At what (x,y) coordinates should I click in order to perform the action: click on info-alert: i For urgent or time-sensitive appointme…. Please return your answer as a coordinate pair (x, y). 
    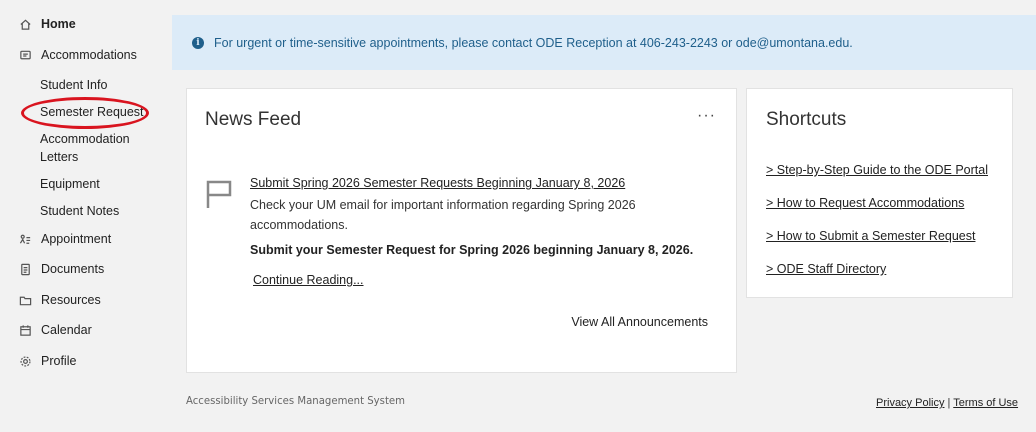
    Looking at the image, I should click on (604, 42).